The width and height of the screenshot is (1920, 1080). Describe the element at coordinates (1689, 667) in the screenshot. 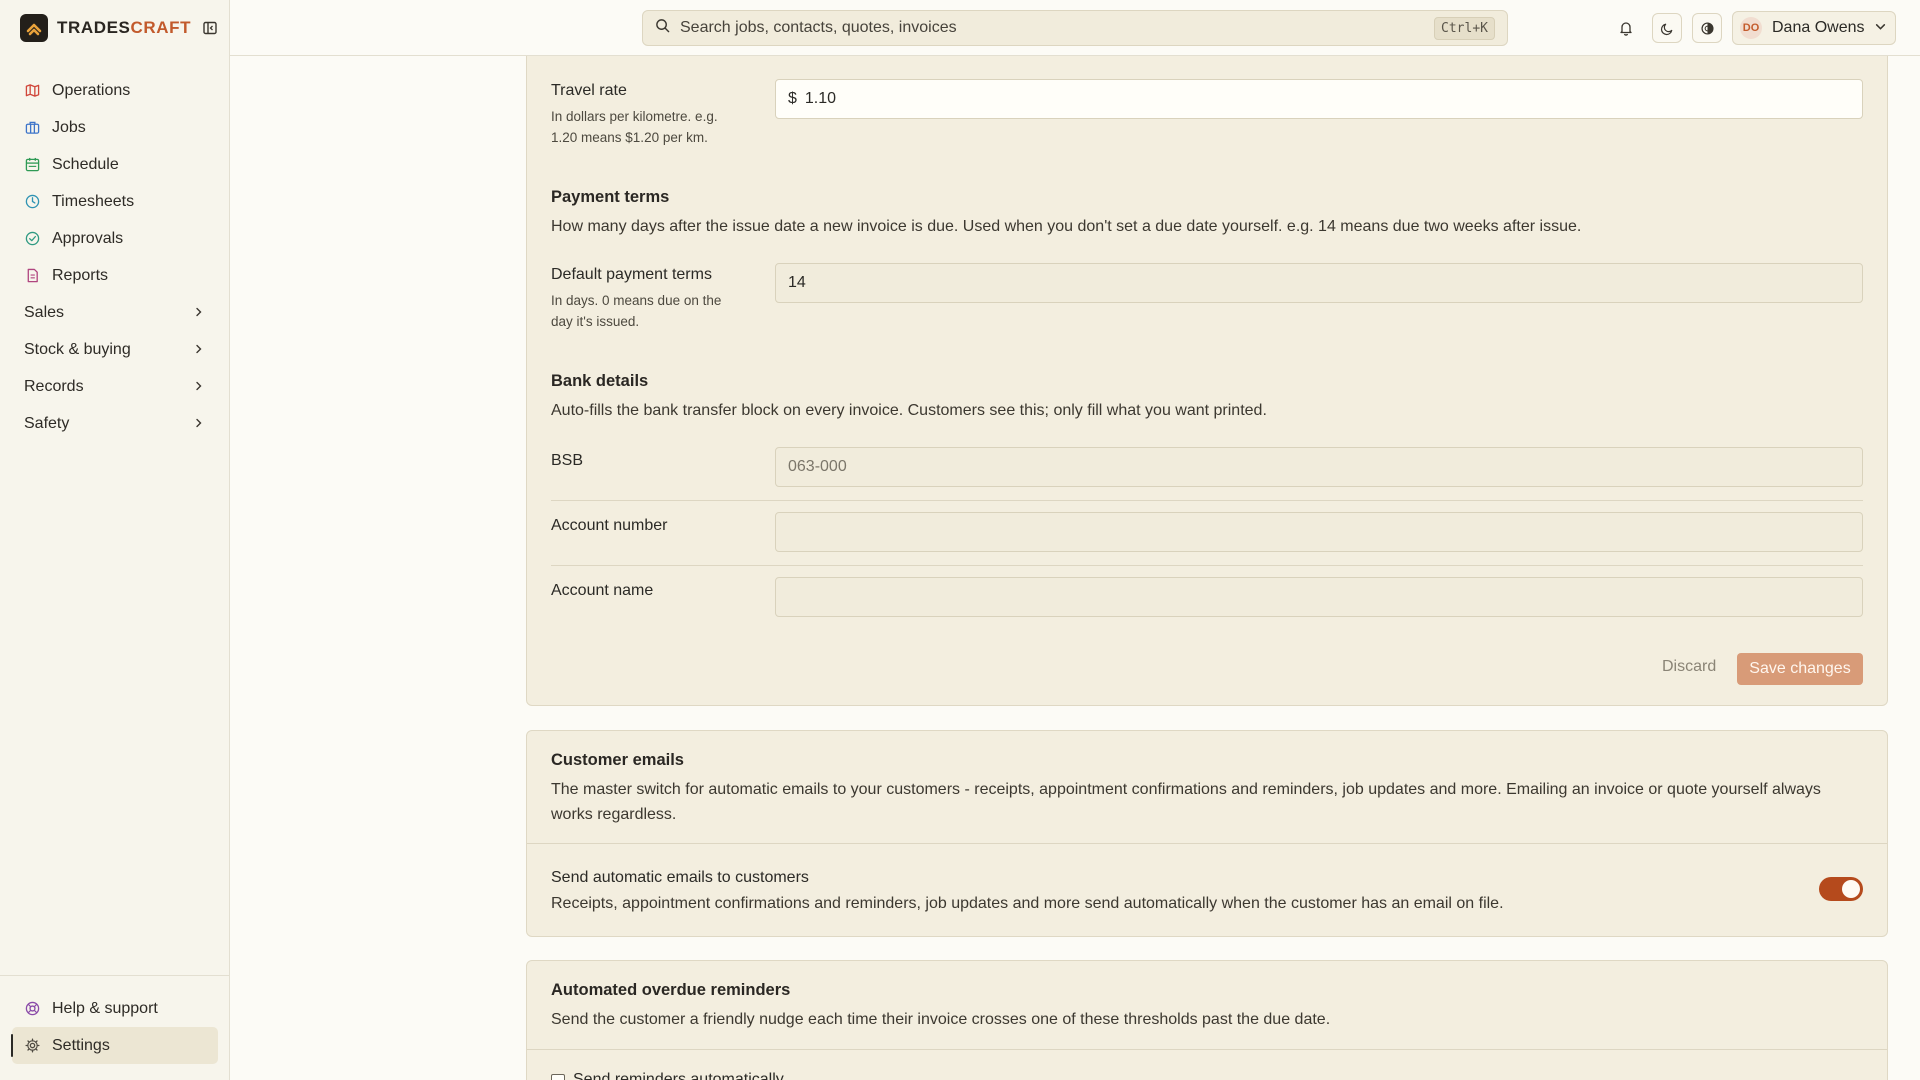

I see `discard-button: Discard` at that location.